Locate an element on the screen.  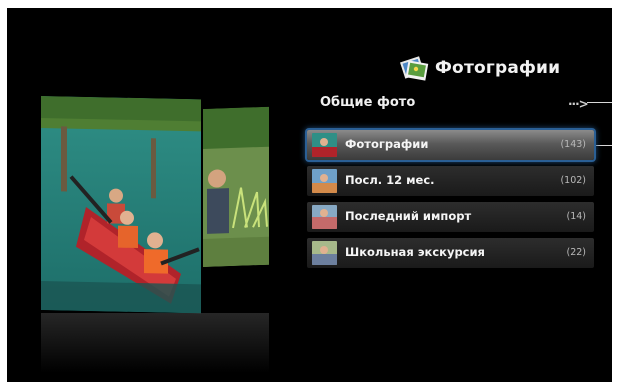
album-count: (14) is located at coordinates (576, 216).